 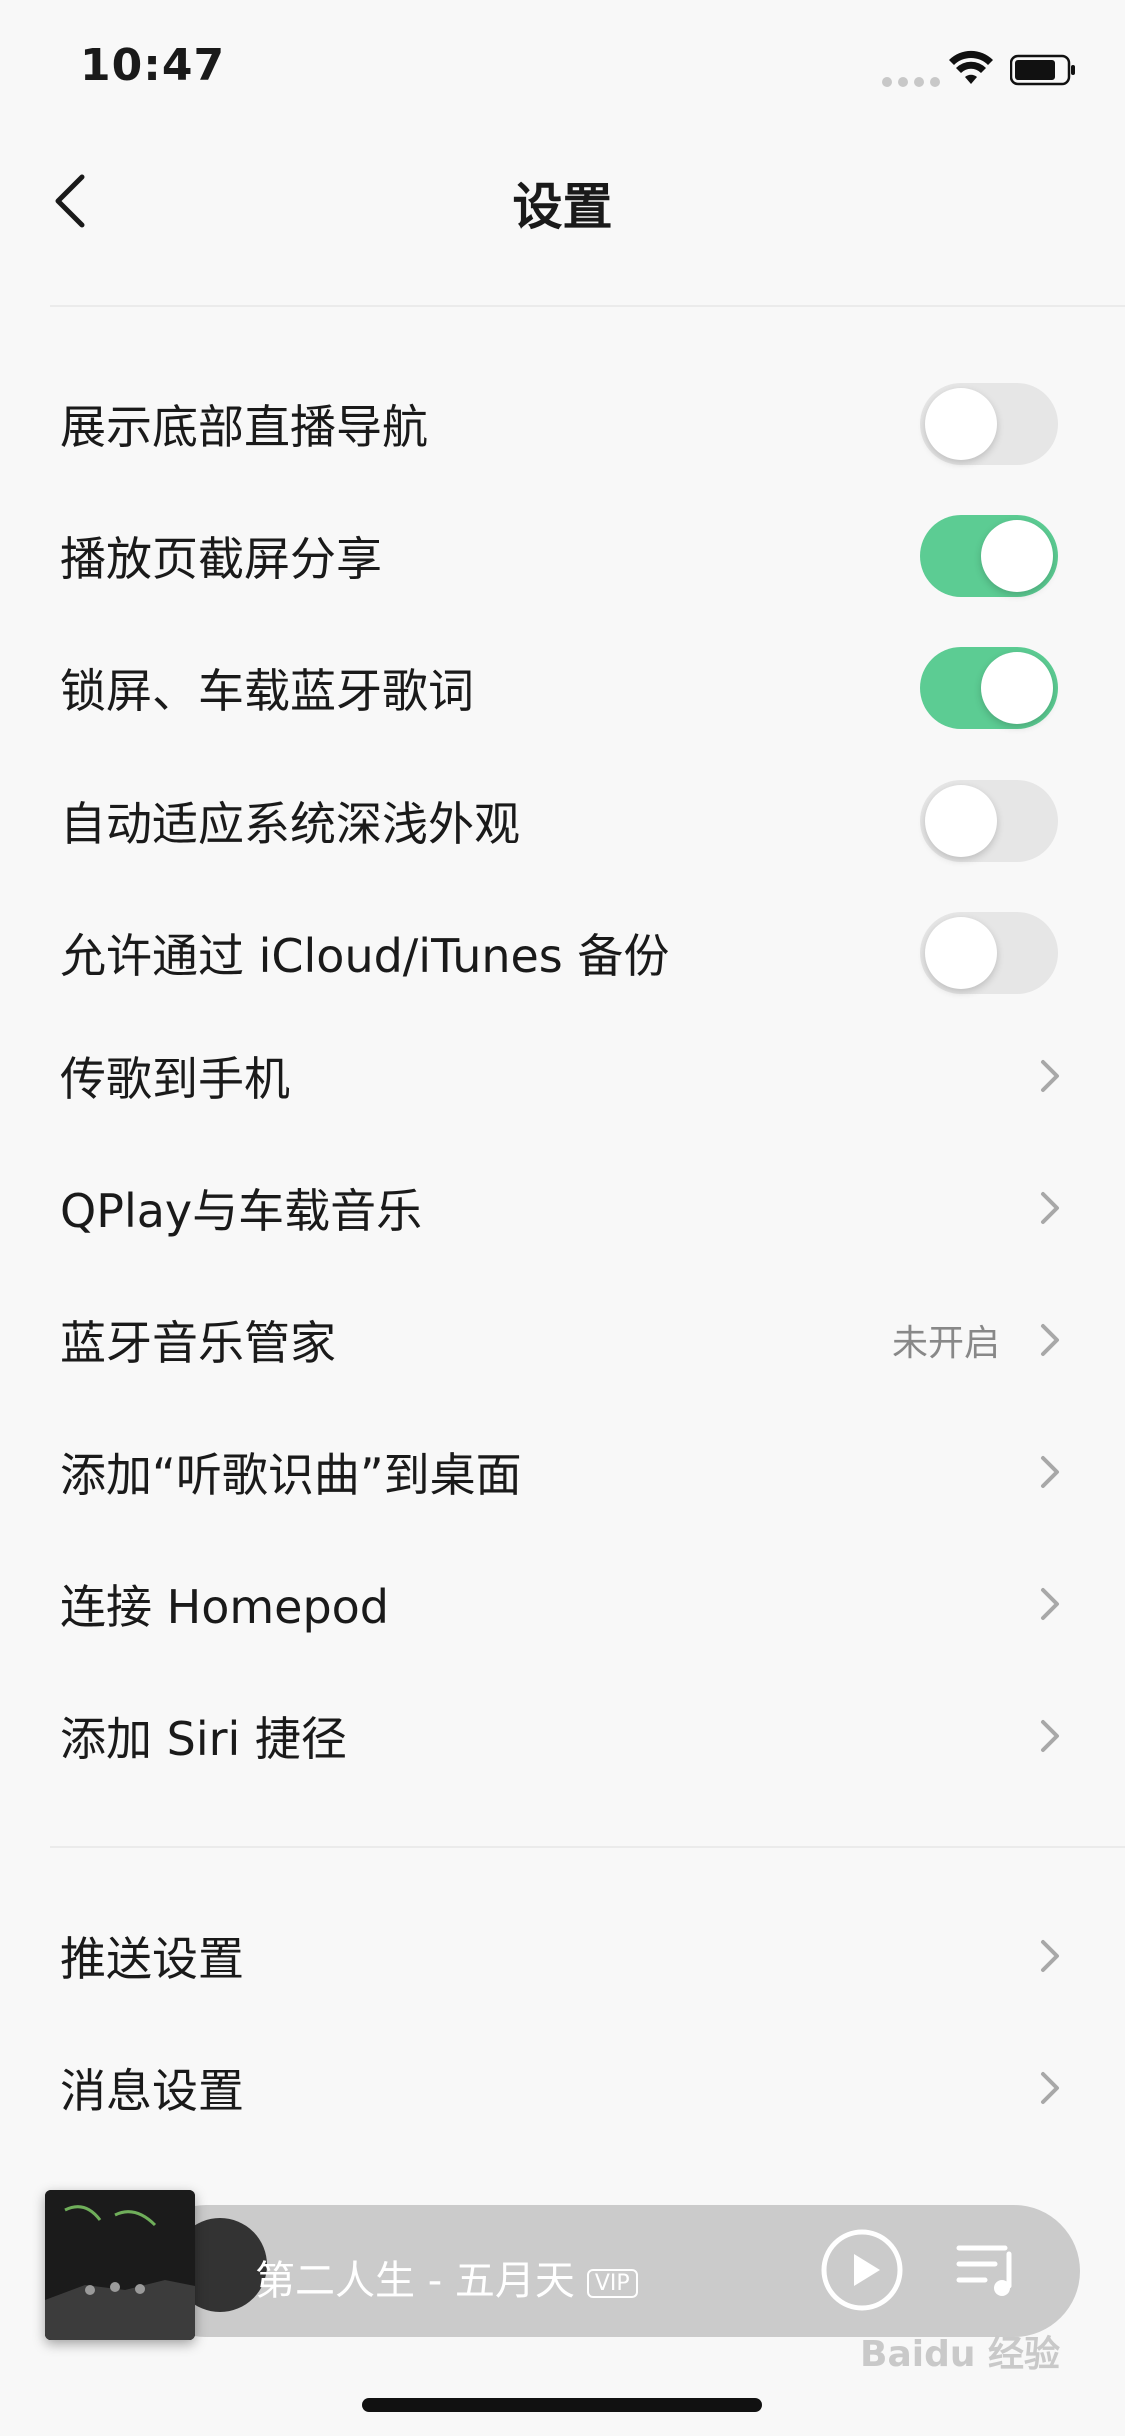 I want to click on setting-label: 传歌到手机, so click(x=175, y=1079).